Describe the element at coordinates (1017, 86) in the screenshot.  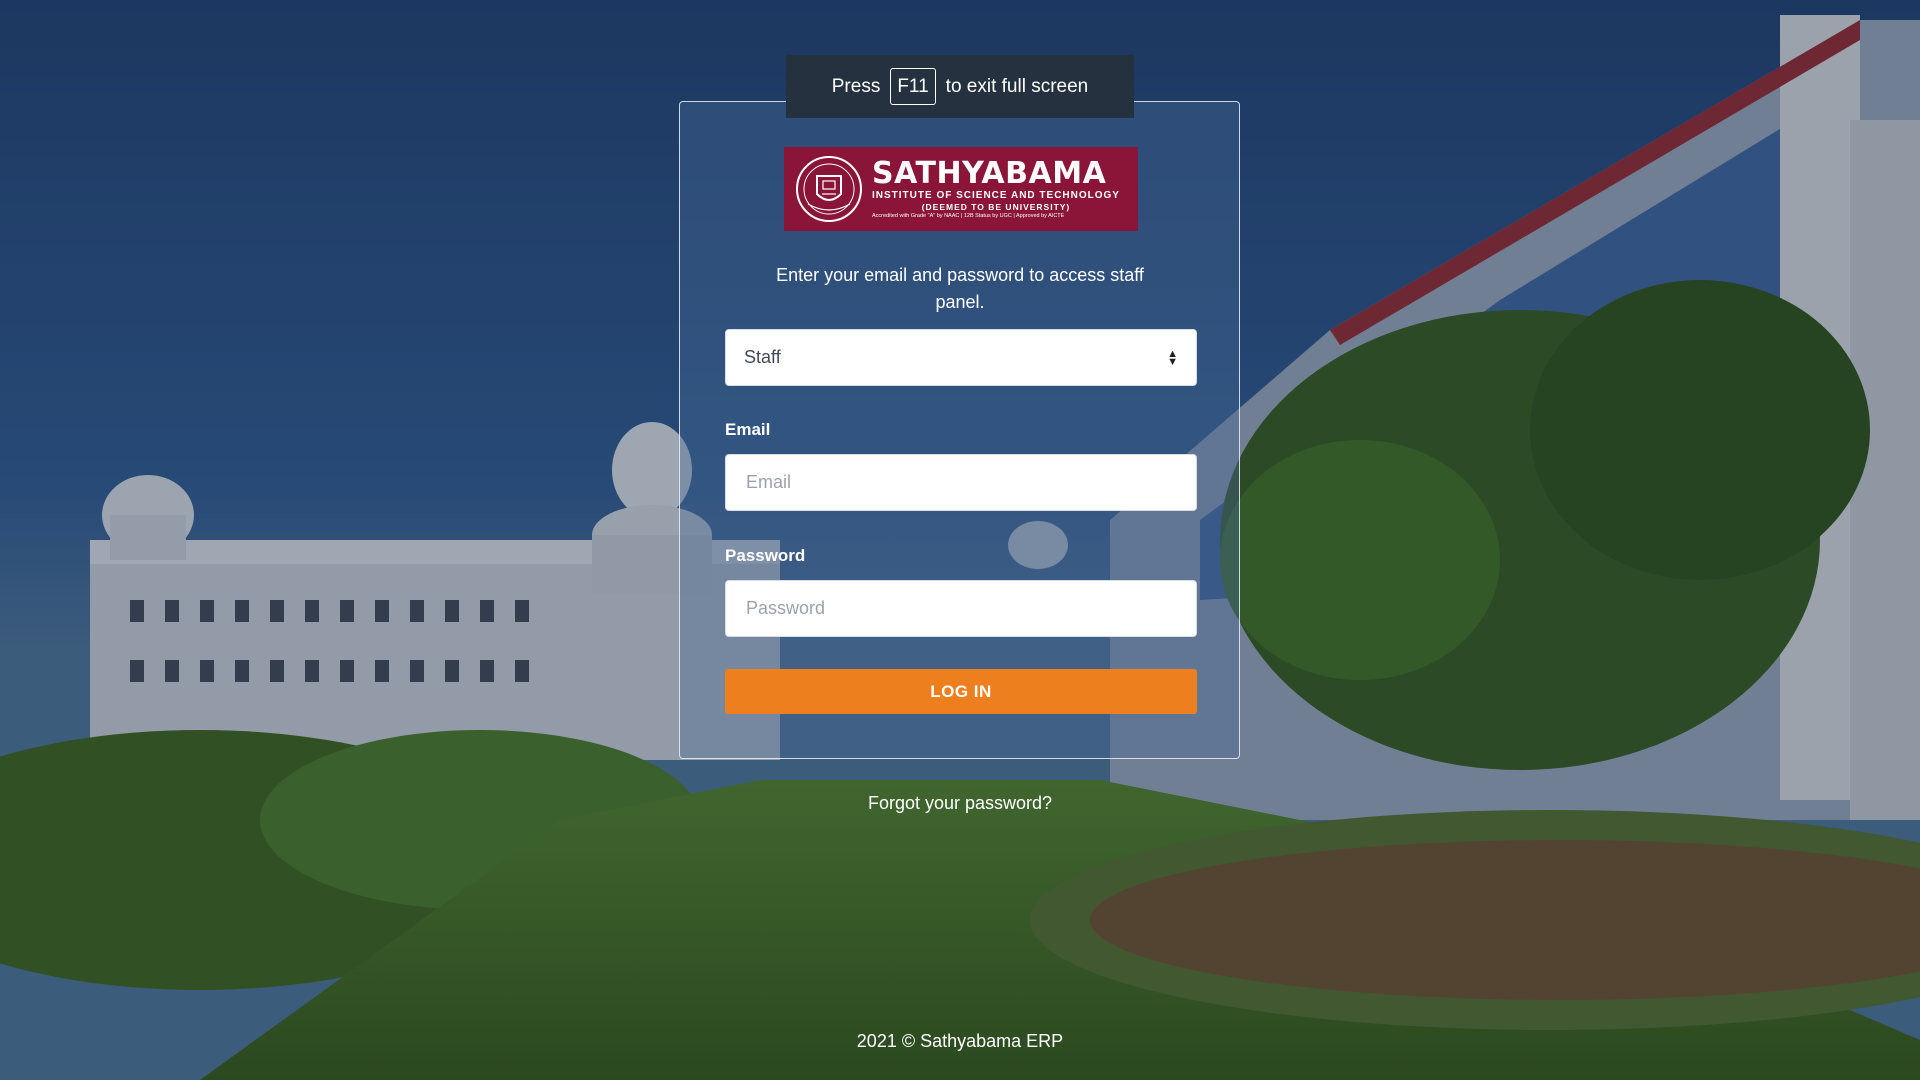
I see `fullscreen-notice-suffix: to exit full screen` at that location.